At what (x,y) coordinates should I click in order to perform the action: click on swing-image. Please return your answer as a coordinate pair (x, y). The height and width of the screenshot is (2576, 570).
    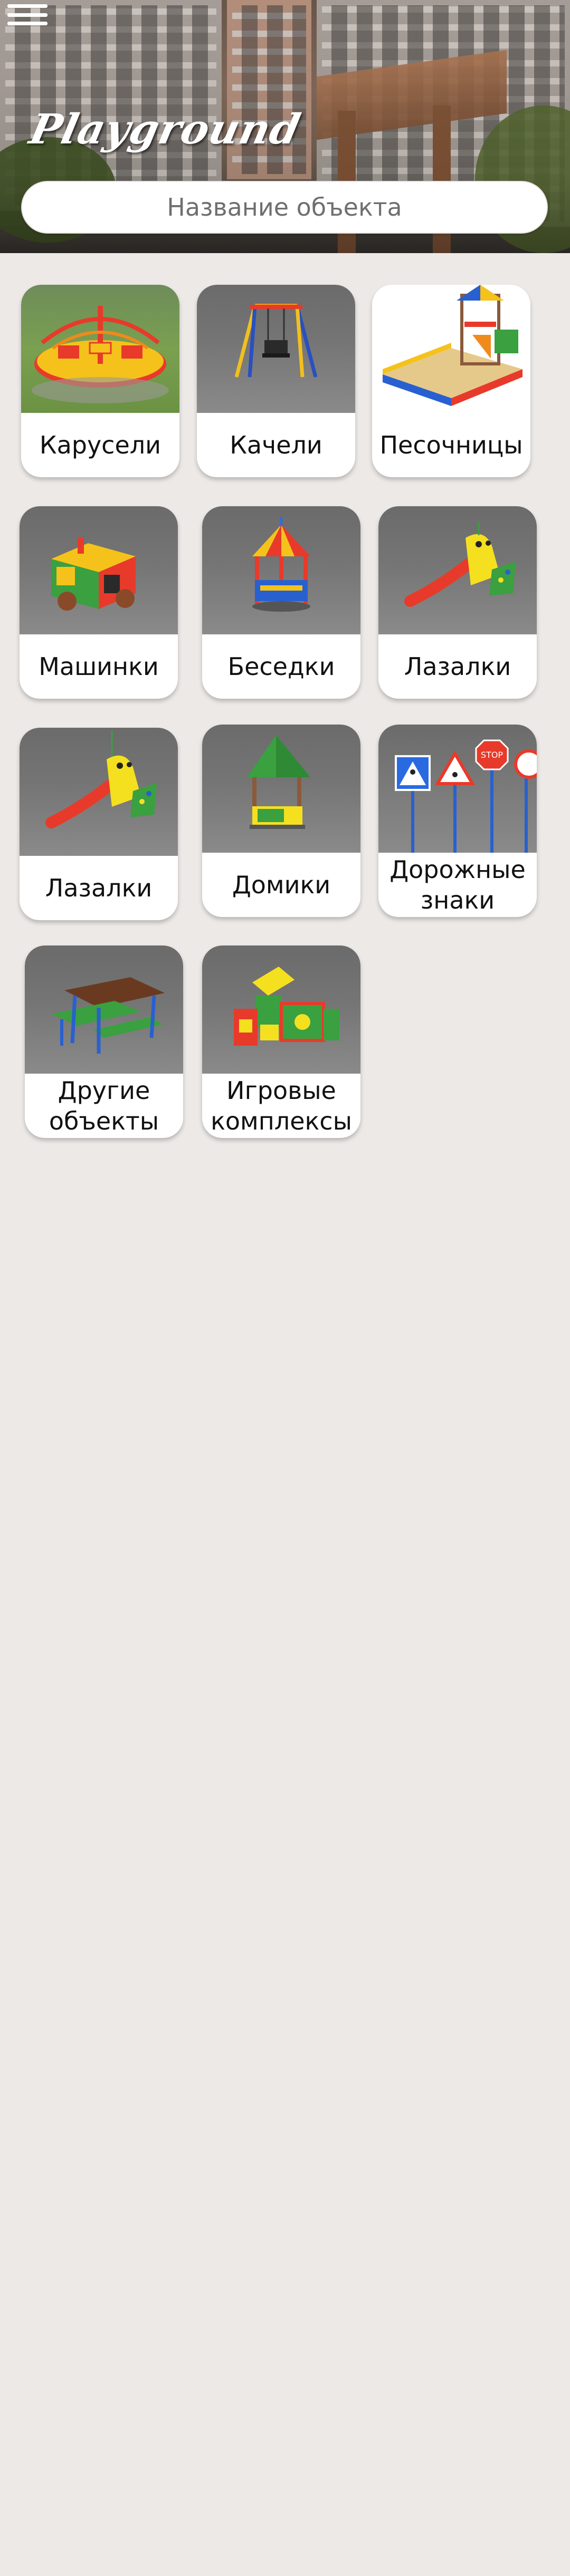
    Looking at the image, I should click on (276, 349).